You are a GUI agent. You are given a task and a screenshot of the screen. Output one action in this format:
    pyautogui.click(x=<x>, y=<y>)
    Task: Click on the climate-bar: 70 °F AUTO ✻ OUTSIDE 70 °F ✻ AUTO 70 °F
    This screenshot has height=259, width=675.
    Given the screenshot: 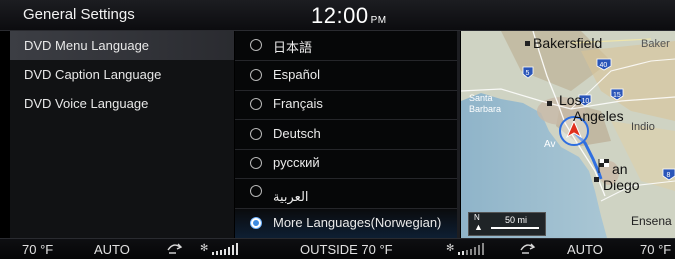 What is the action you would take?
    pyautogui.click(x=337, y=248)
    